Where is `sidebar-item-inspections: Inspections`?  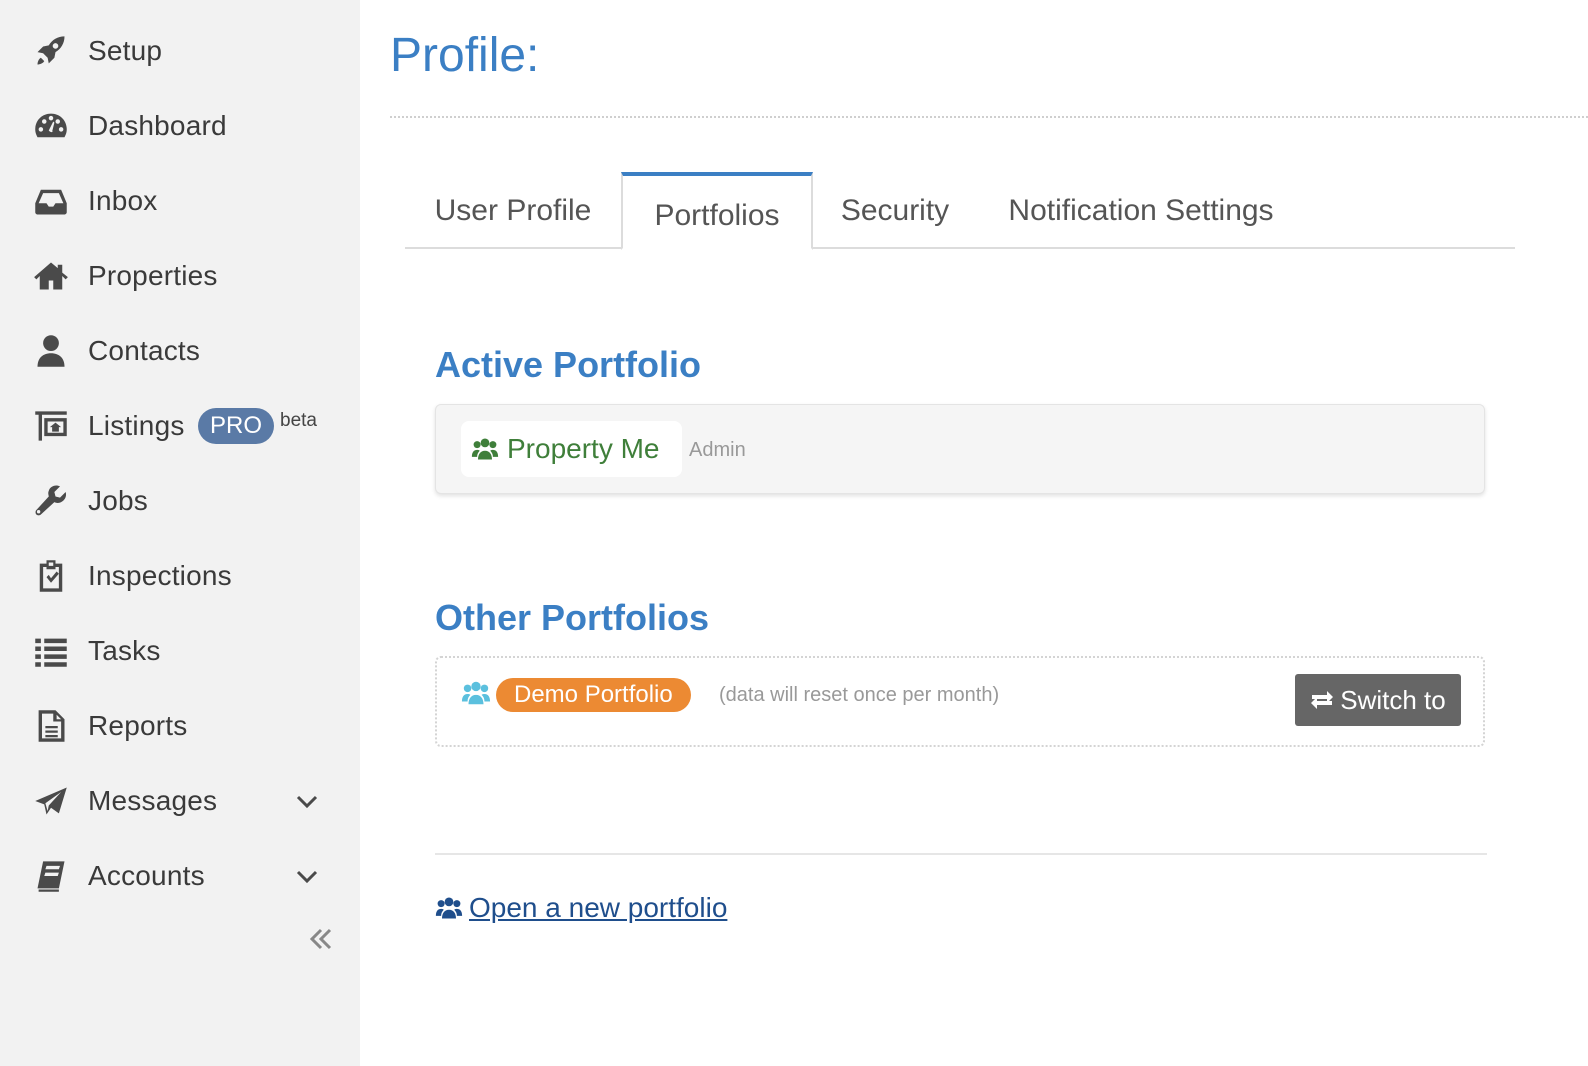
sidebar-item-inspections: Inspections is located at coordinates (180, 576).